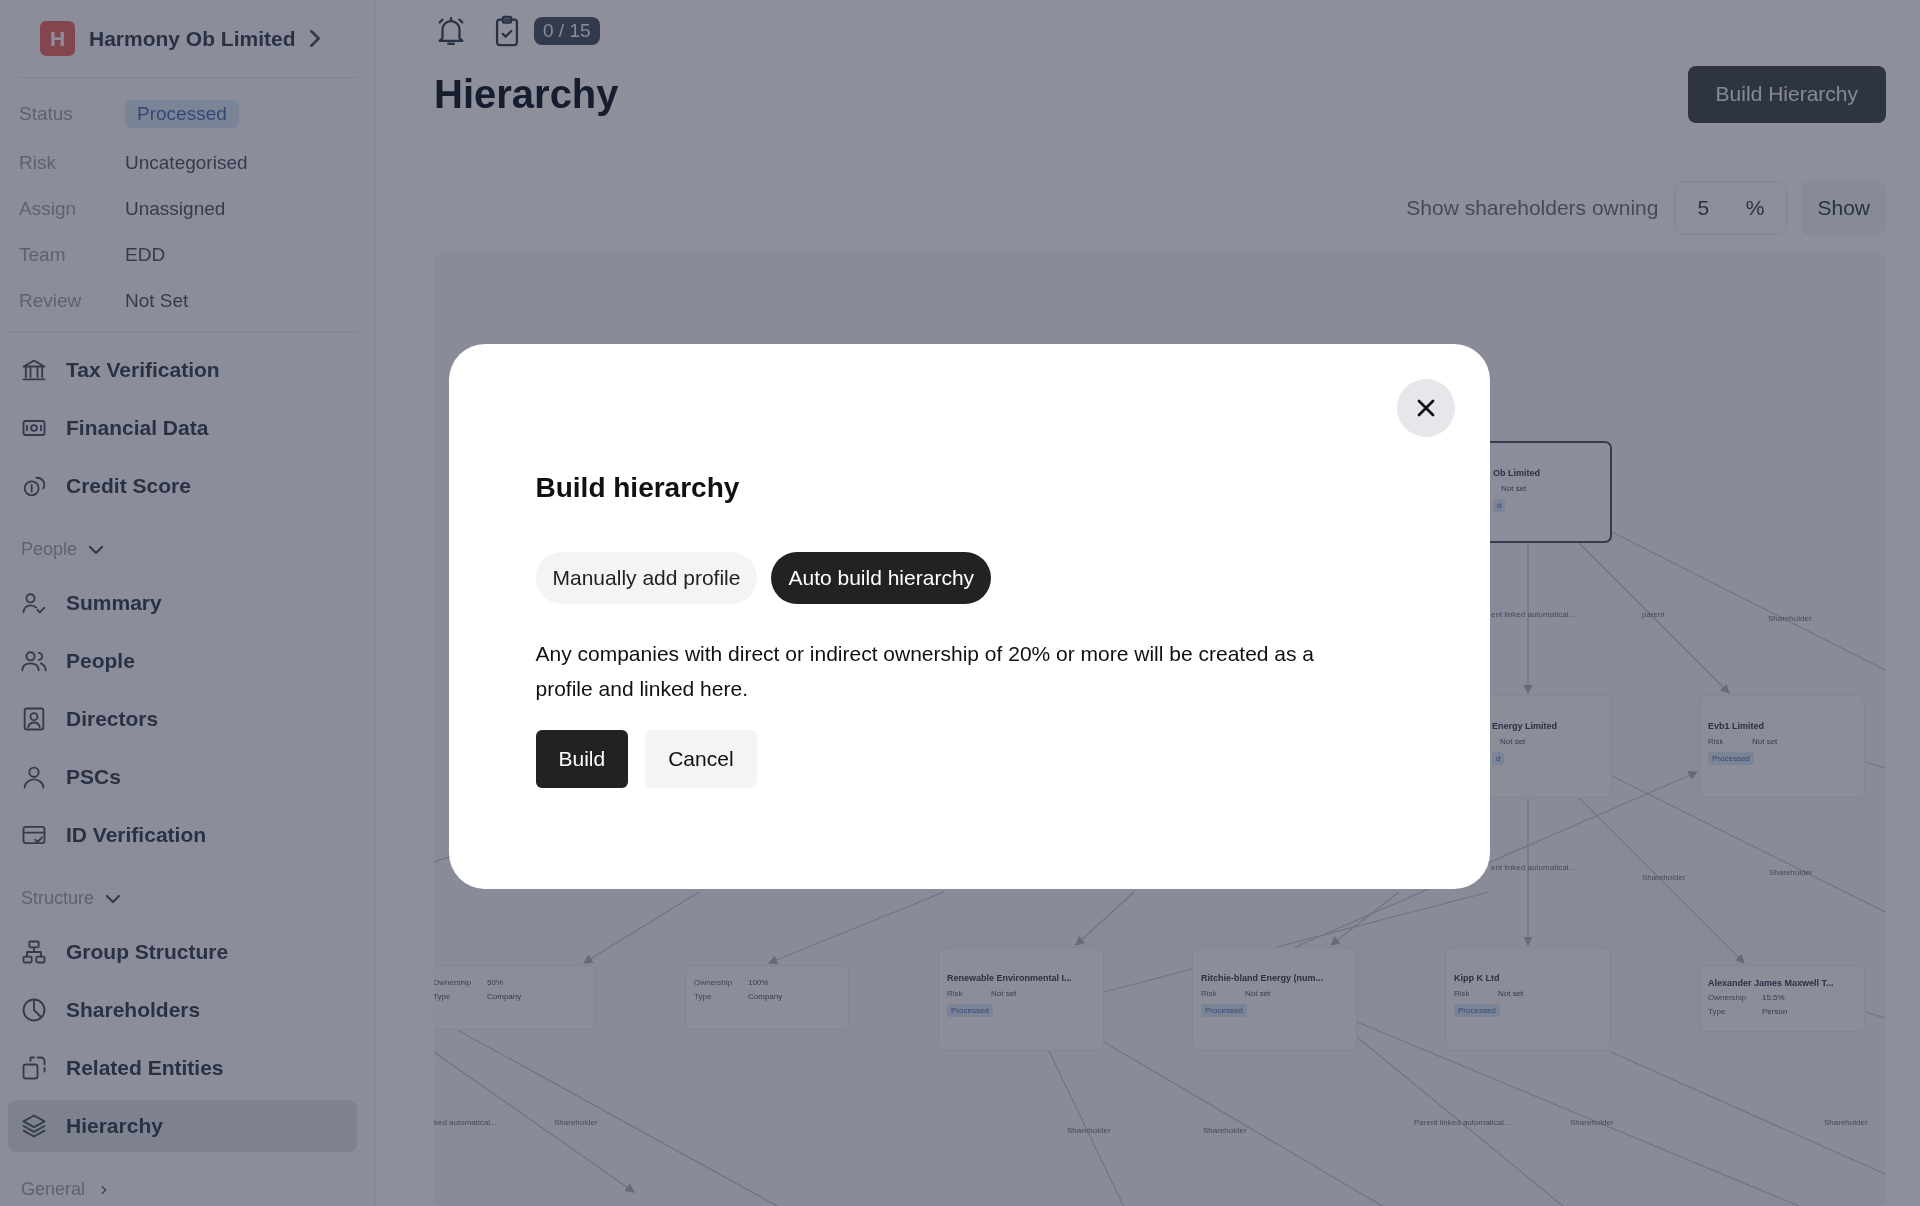  What do you see at coordinates (186, 162) in the screenshot?
I see `detail-value: Uncategorised` at bounding box center [186, 162].